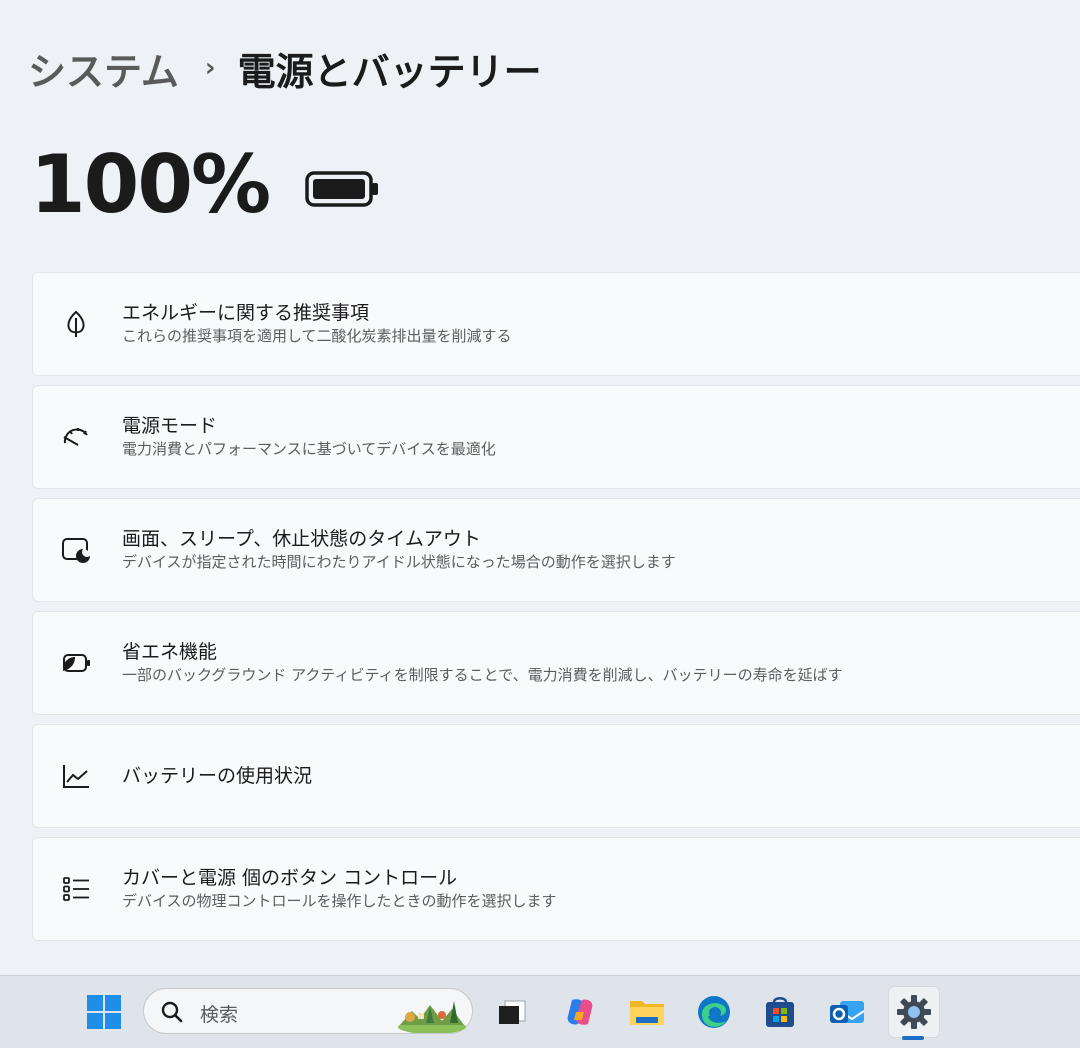 This screenshot has width=1080, height=1048. Describe the element at coordinates (512, 1012) in the screenshot. I see `task-view-icon` at that location.